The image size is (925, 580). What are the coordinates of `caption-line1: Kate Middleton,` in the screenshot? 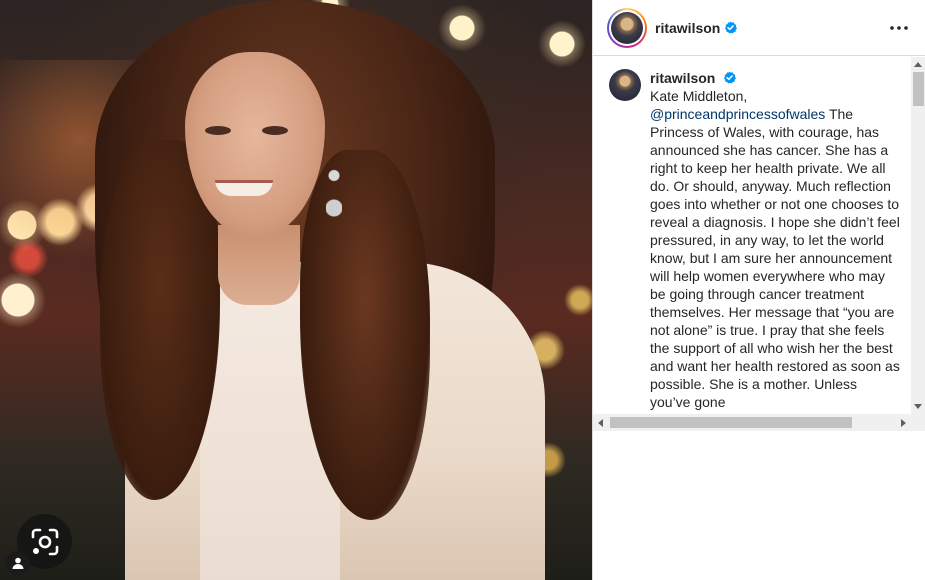 It's located at (699, 96).